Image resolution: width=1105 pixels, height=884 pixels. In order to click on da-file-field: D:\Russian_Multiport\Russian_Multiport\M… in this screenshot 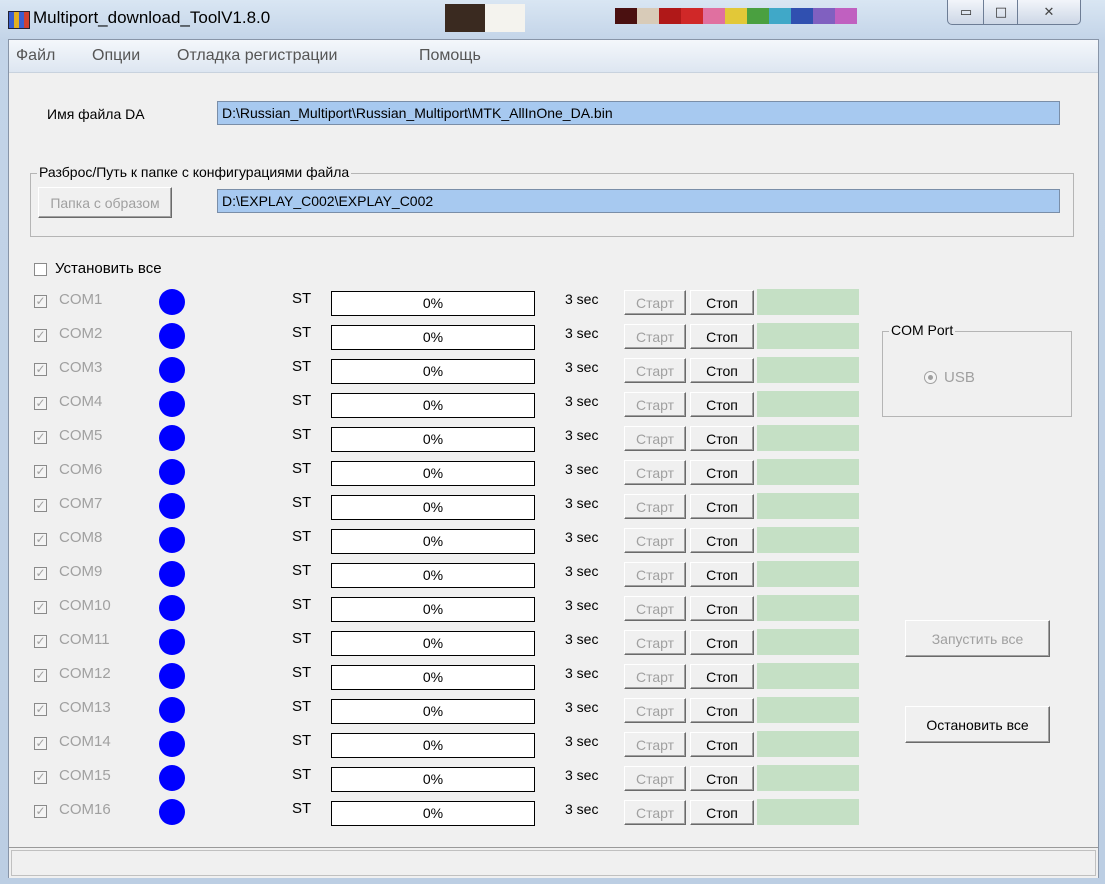, I will do `click(638, 113)`.